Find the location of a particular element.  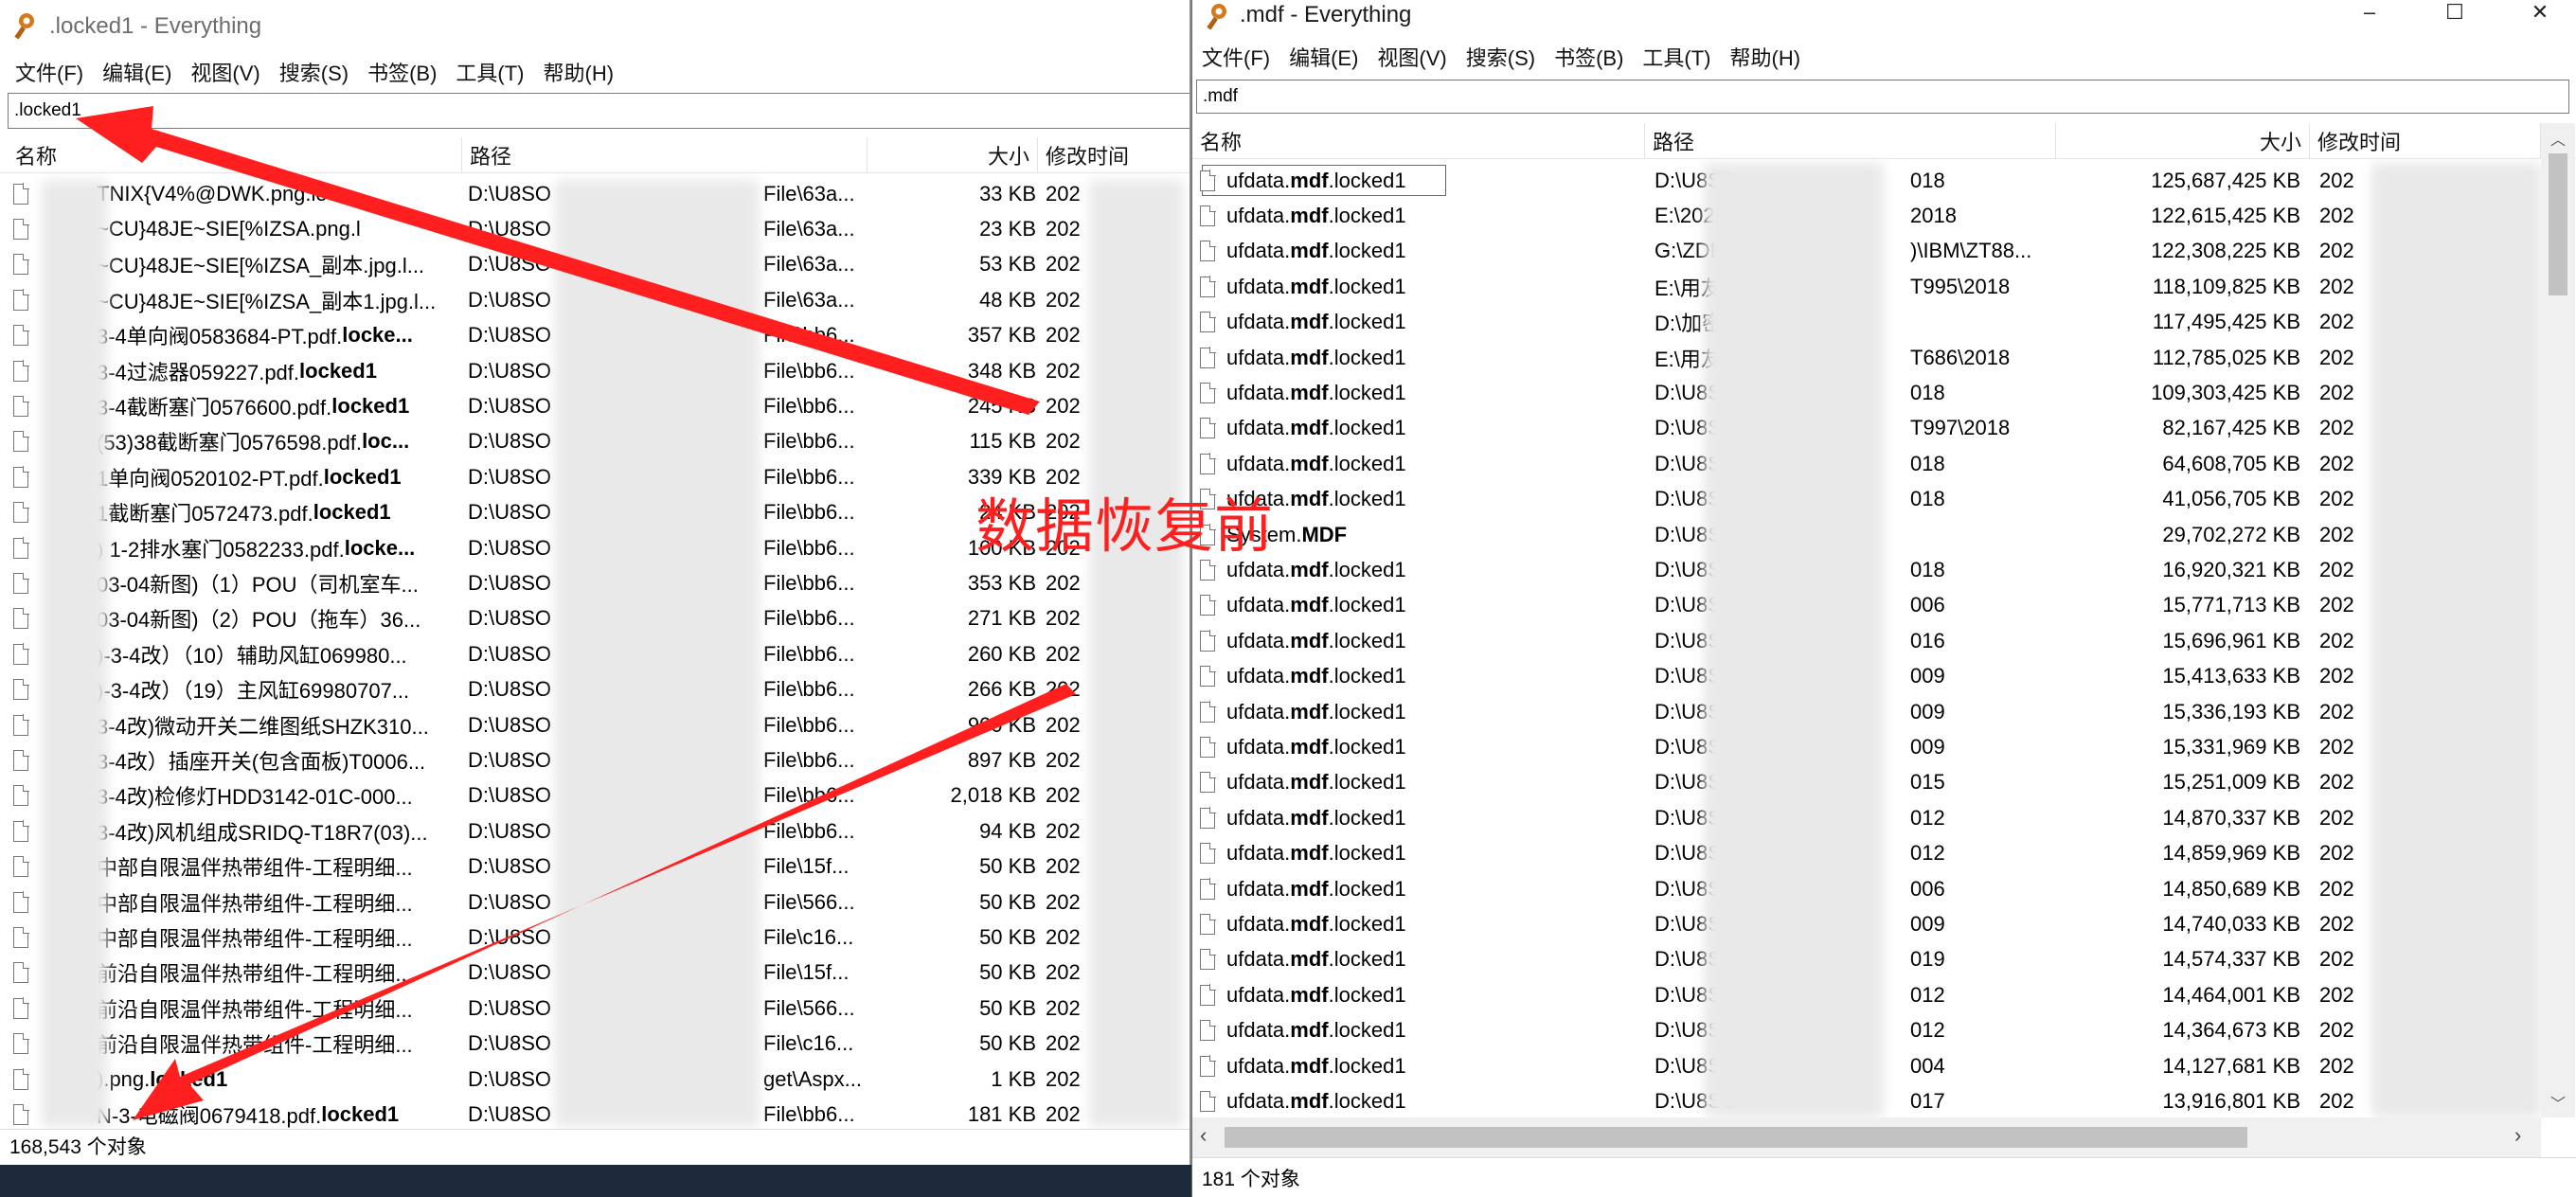

path-suffix: 019 is located at coordinates (1927, 959).